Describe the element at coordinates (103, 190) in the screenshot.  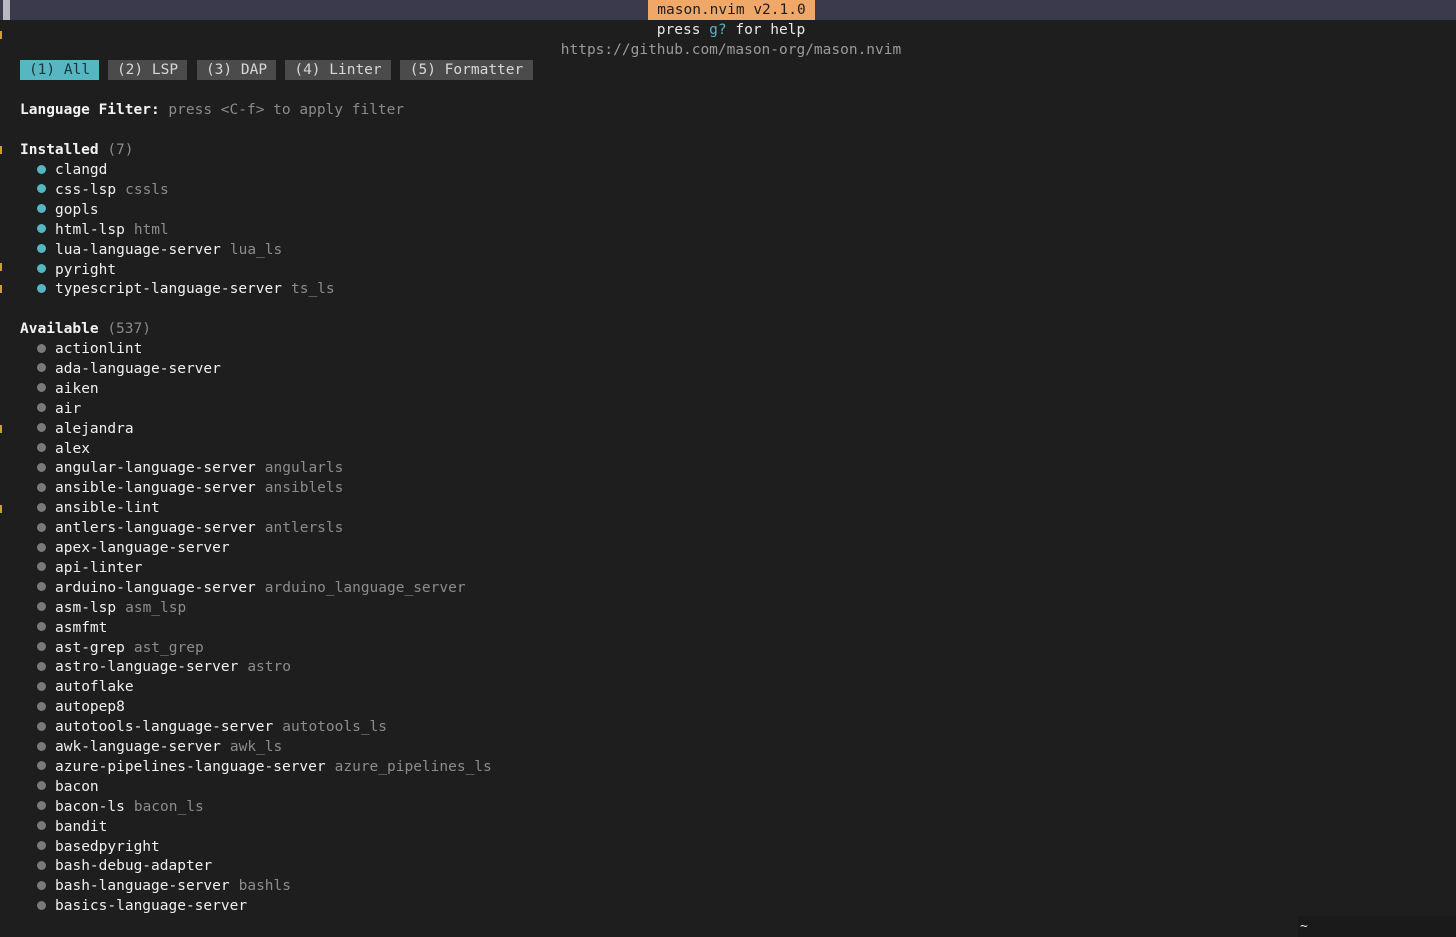
I see `list-item: css-lsp cssls` at that location.